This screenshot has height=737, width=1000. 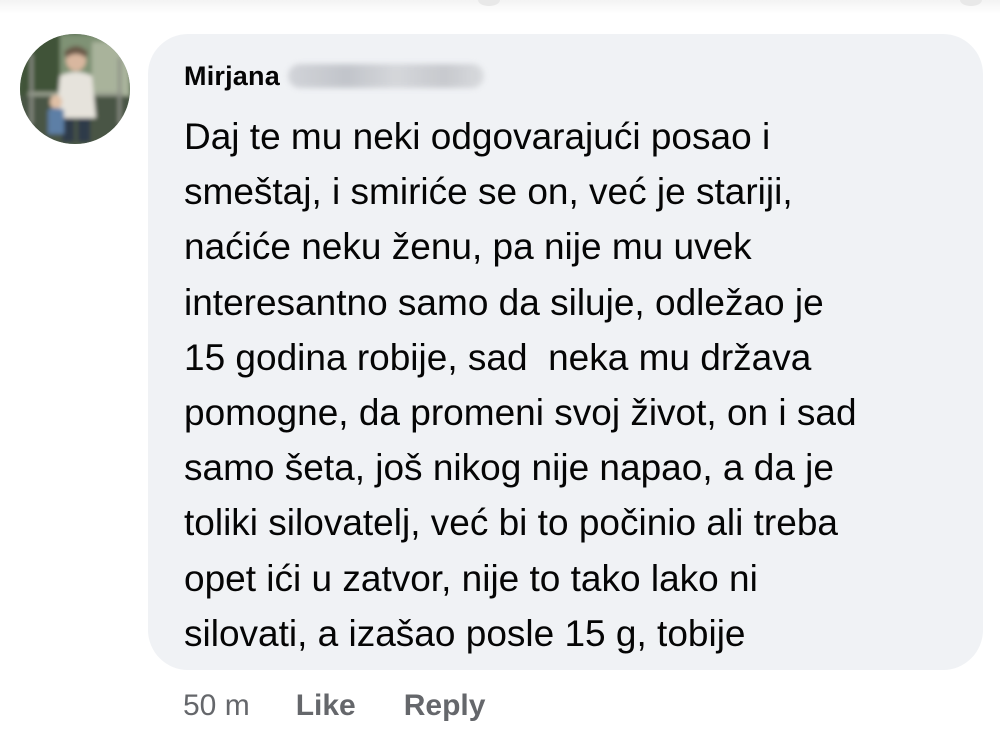 What do you see at coordinates (477, 136) in the screenshot?
I see `comment-text-line: Daj te mu neki odgovarajući posao i` at bounding box center [477, 136].